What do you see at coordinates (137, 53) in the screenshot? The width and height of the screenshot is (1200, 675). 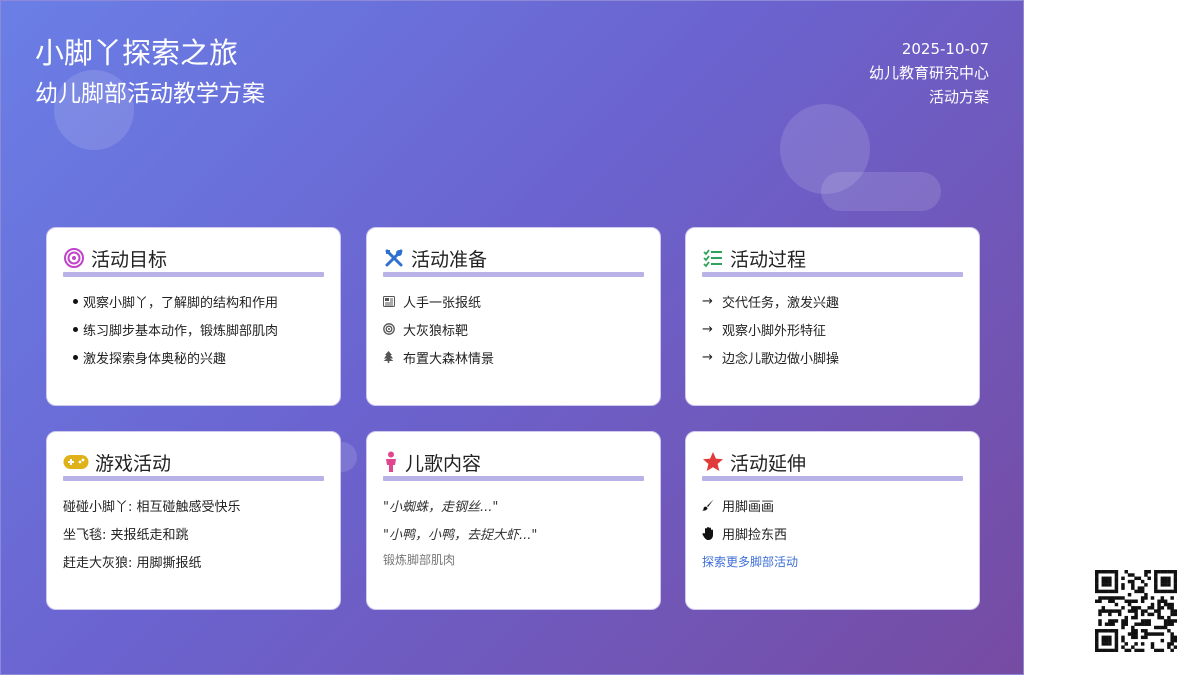 I see `page-title: 小脚丫探索之旅` at bounding box center [137, 53].